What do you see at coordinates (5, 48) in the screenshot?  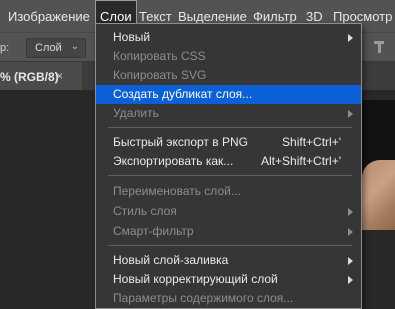 I see `auto-select-label: р:` at bounding box center [5, 48].